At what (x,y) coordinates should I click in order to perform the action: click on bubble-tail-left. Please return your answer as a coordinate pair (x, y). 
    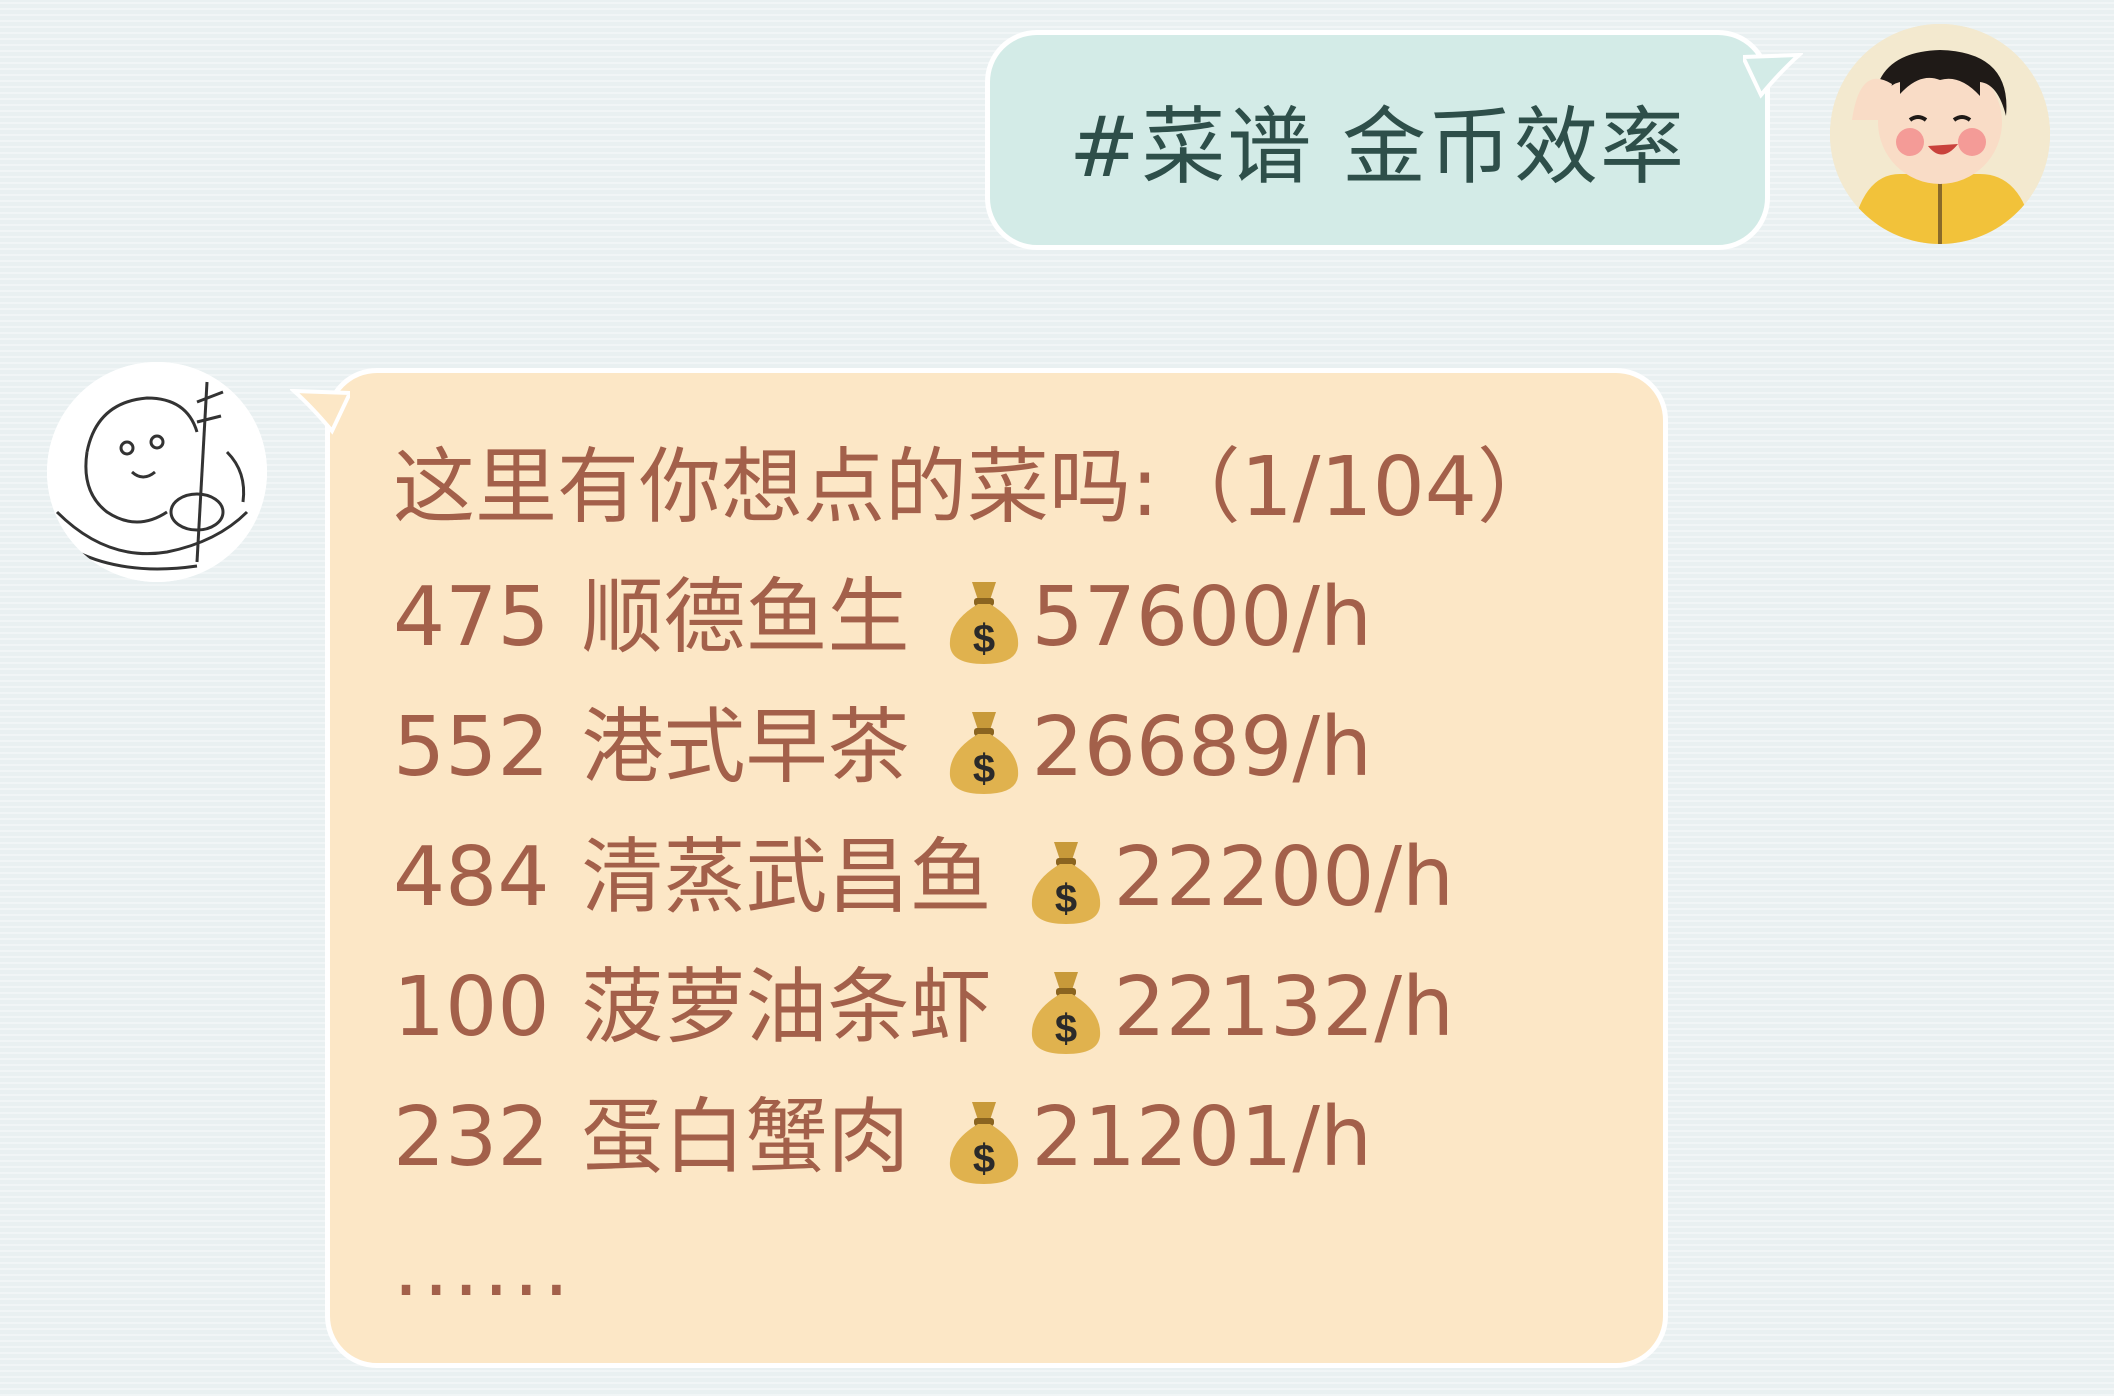
    Looking at the image, I should click on (320, 412).